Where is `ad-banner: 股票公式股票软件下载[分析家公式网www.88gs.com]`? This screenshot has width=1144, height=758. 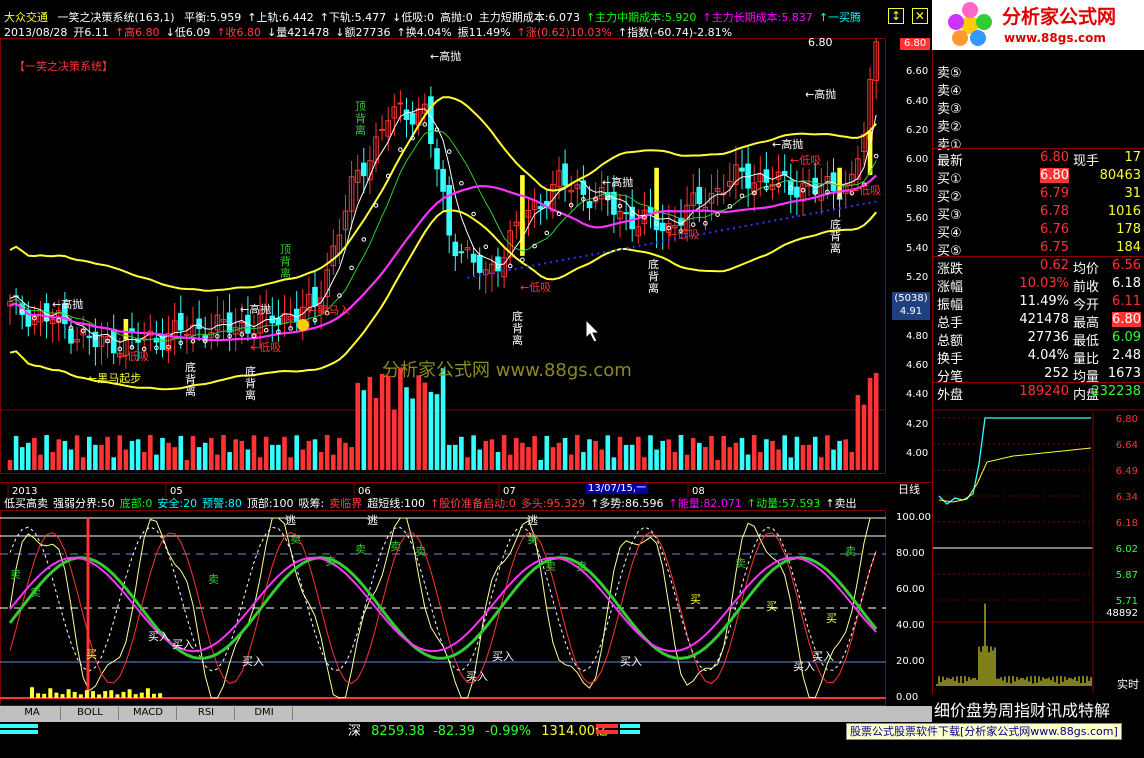
ad-banner: 股票公式股票软件下载[分析家公式网www.88gs.com] is located at coordinates (984, 731).